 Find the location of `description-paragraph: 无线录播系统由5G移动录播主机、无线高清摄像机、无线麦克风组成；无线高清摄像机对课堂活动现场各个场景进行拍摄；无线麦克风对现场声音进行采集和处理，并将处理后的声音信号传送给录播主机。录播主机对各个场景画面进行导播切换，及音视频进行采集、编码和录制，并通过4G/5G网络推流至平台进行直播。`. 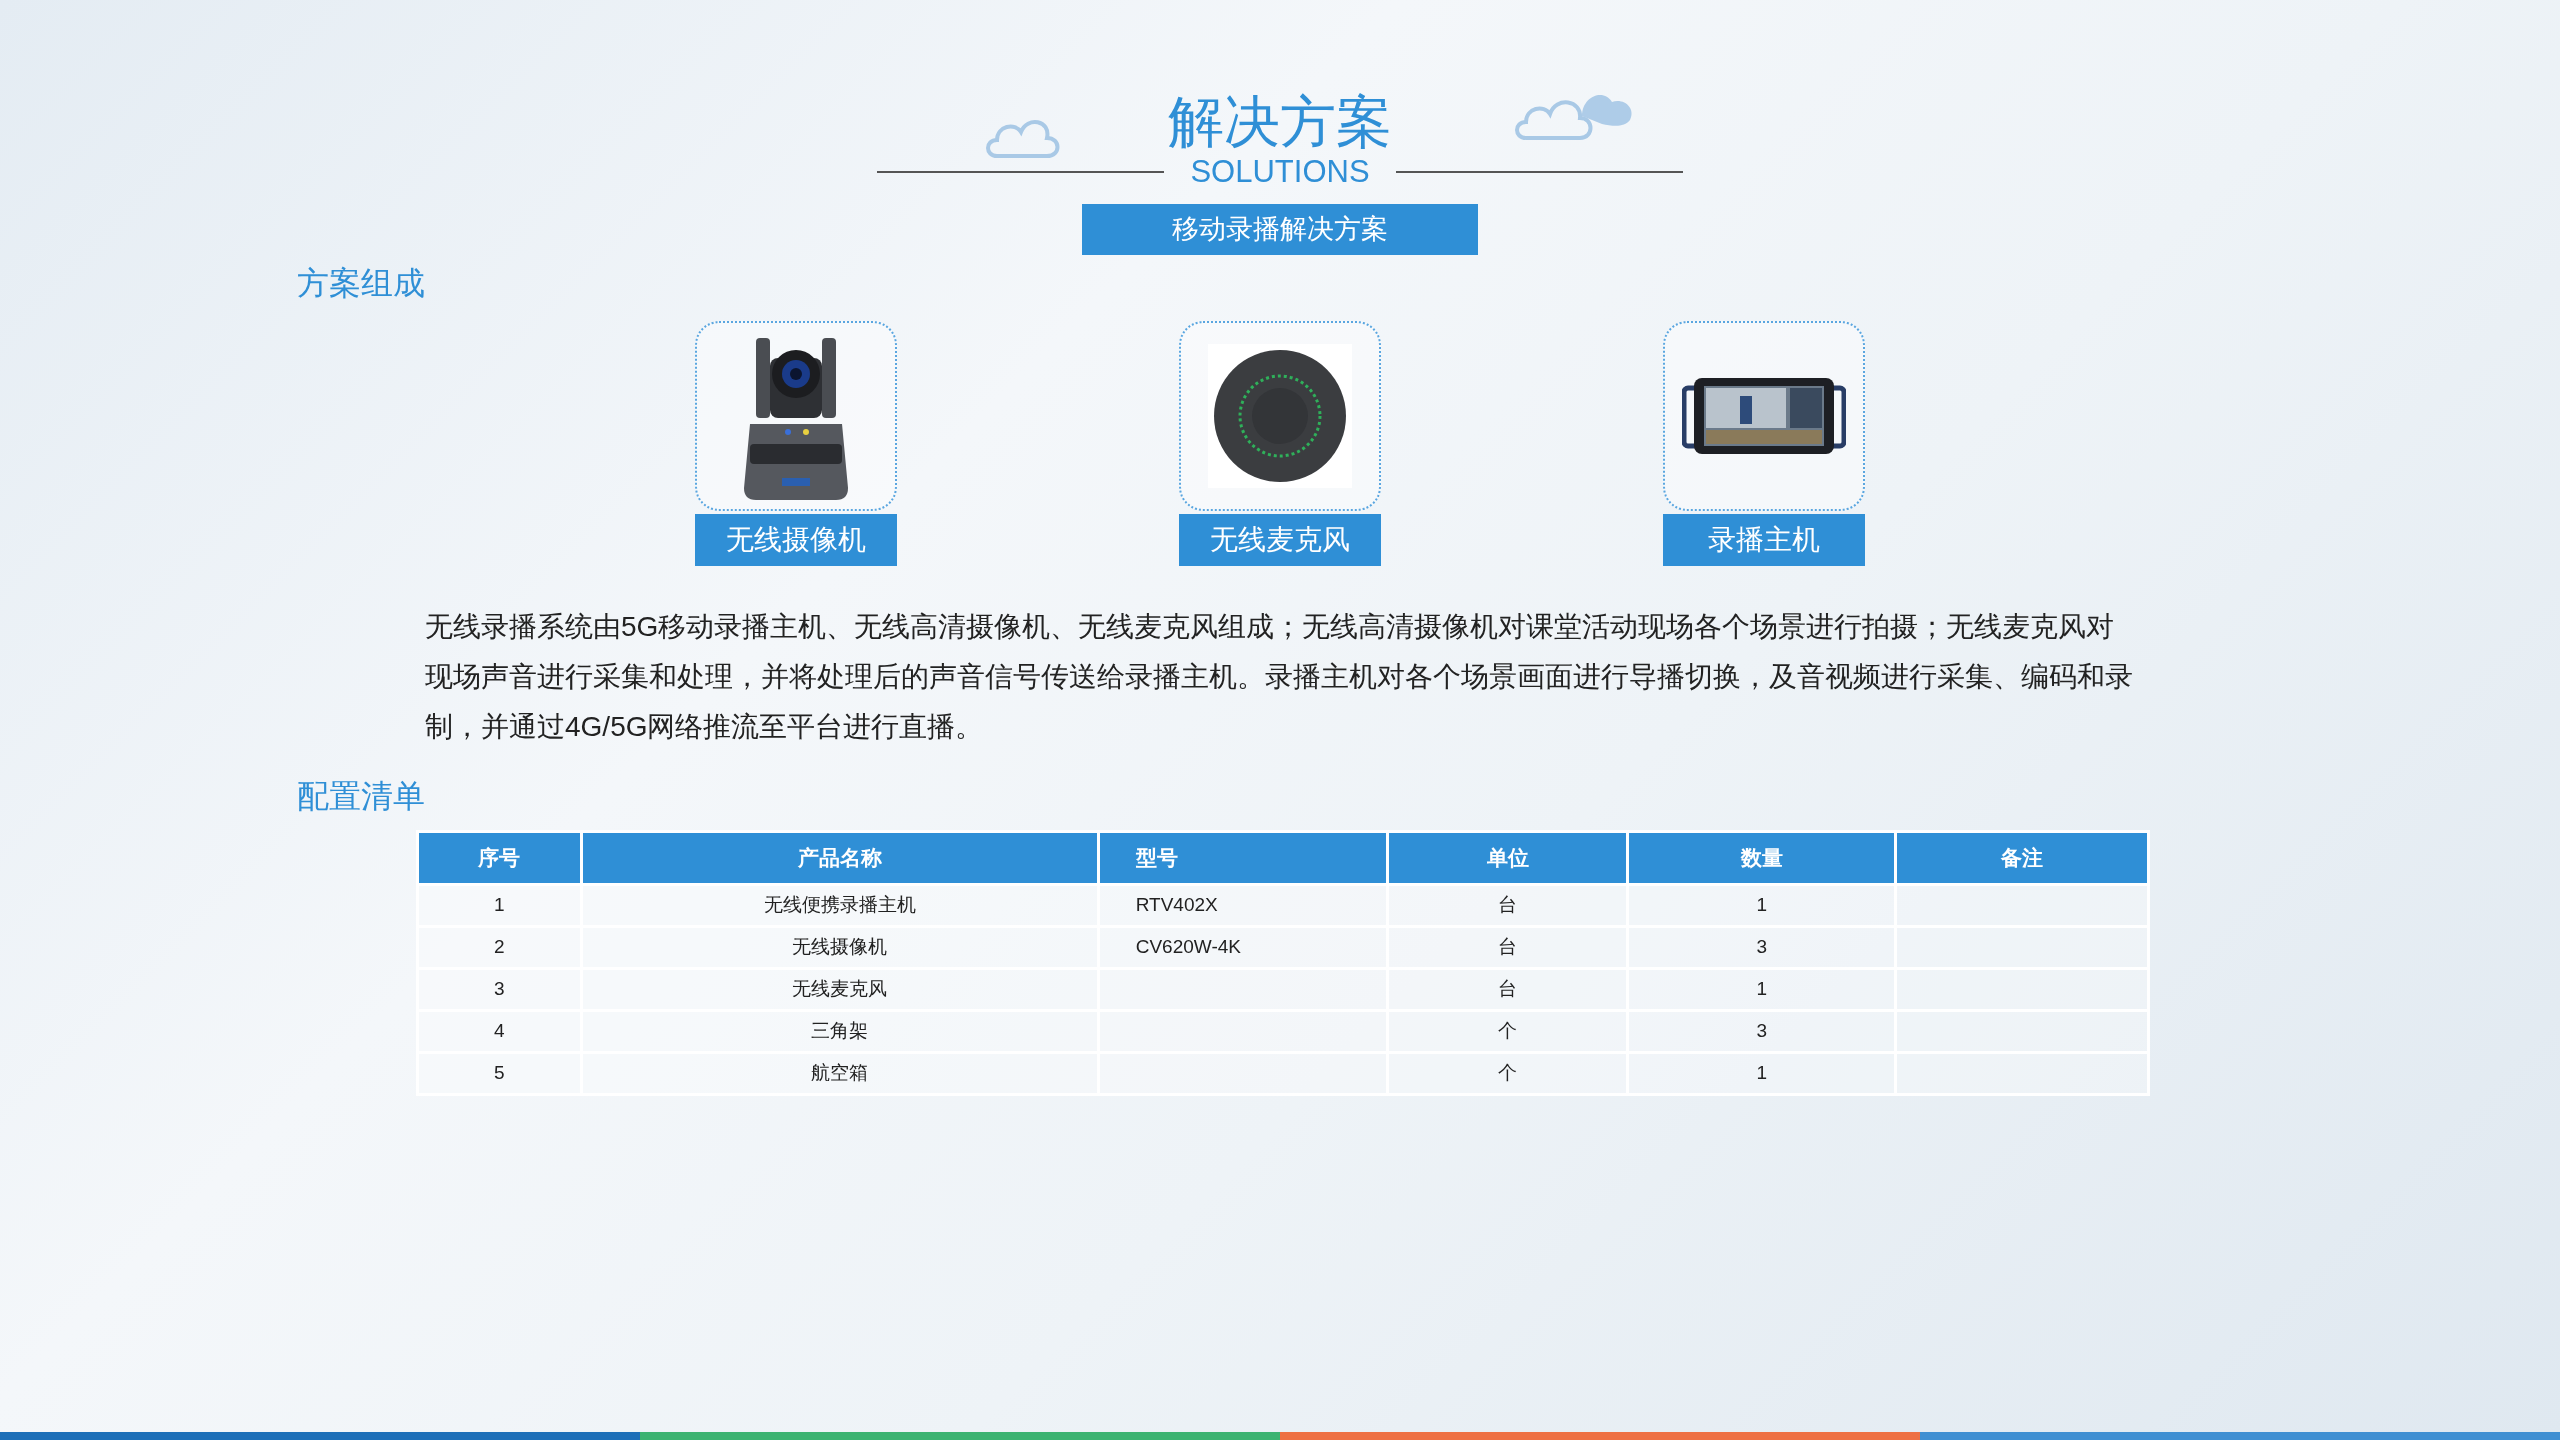

description-paragraph: 无线录播系统由5G移动录播主机、无线高清摄像机、无线麦克风组成；无线高清摄像机对课堂活动现场各个场景进行拍摄；无线麦克风对现场声音进行采集和处理，并将处理后的声音信号传送给录播主机。录播主机对各个场景画面进行导播切换，及音视频进行采集、编码和录制，并通过4G/5G网络推流至平台进行直播。 is located at coordinates (1279, 677).